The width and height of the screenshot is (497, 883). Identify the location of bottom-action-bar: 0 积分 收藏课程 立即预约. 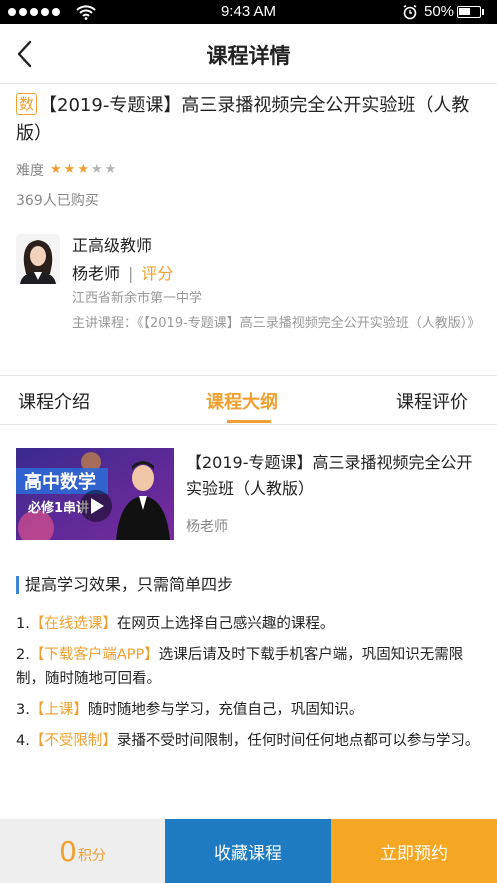
(248, 851).